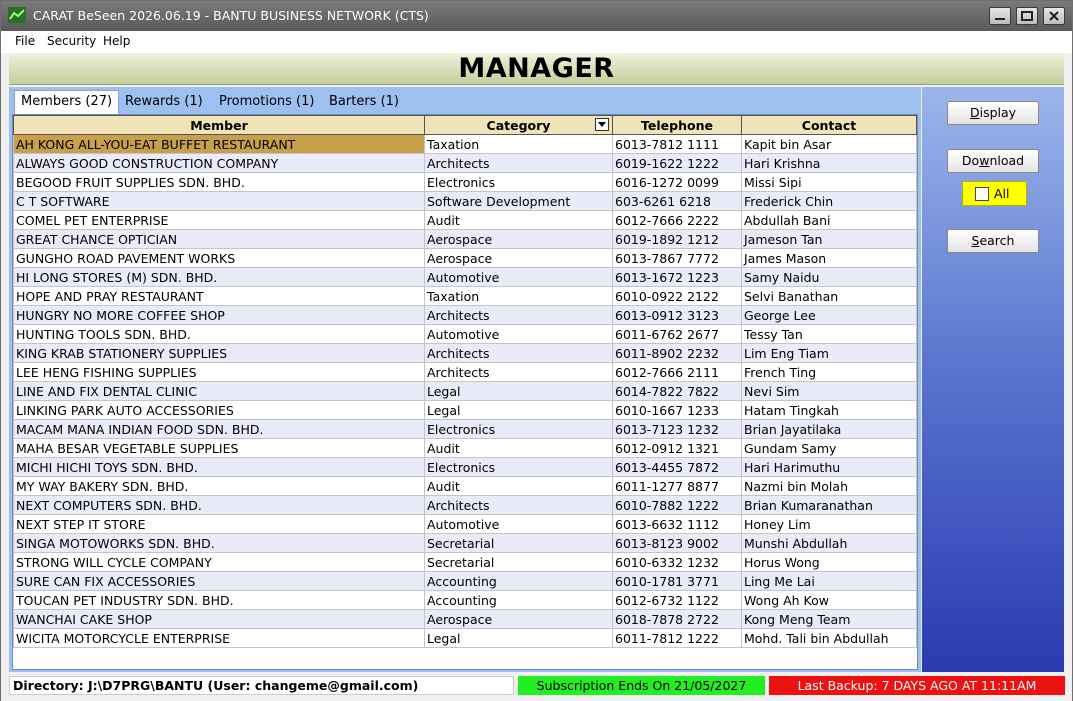 Image resolution: width=1073 pixels, height=701 pixels. I want to click on cell-contact: Ling Me Lai, so click(829, 581).